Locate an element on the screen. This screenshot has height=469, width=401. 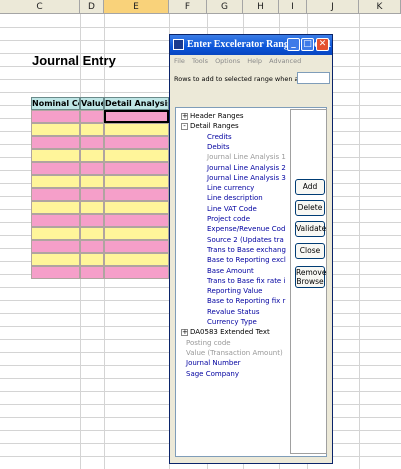
tree-item: Currency Type is located at coordinates (232, 322).